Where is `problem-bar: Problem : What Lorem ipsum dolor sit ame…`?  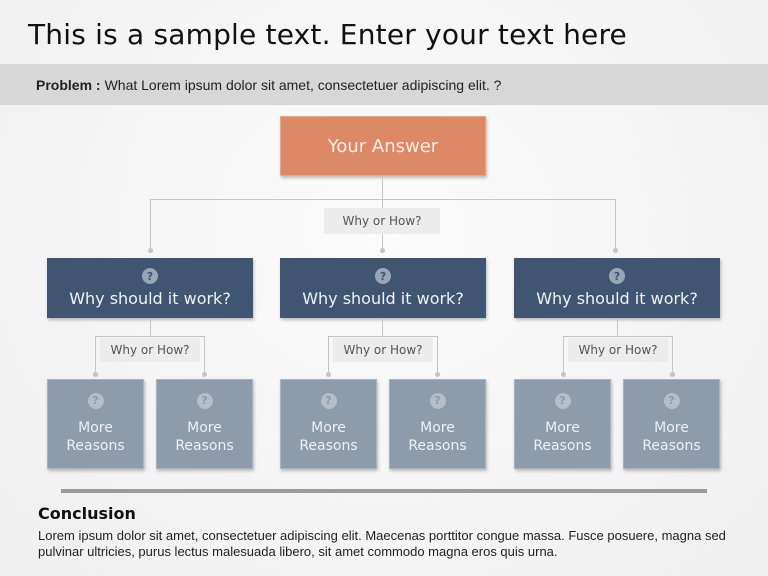
problem-bar: Problem : What Lorem ipsum dolor sit ame… is located at coordinates (384, 84).